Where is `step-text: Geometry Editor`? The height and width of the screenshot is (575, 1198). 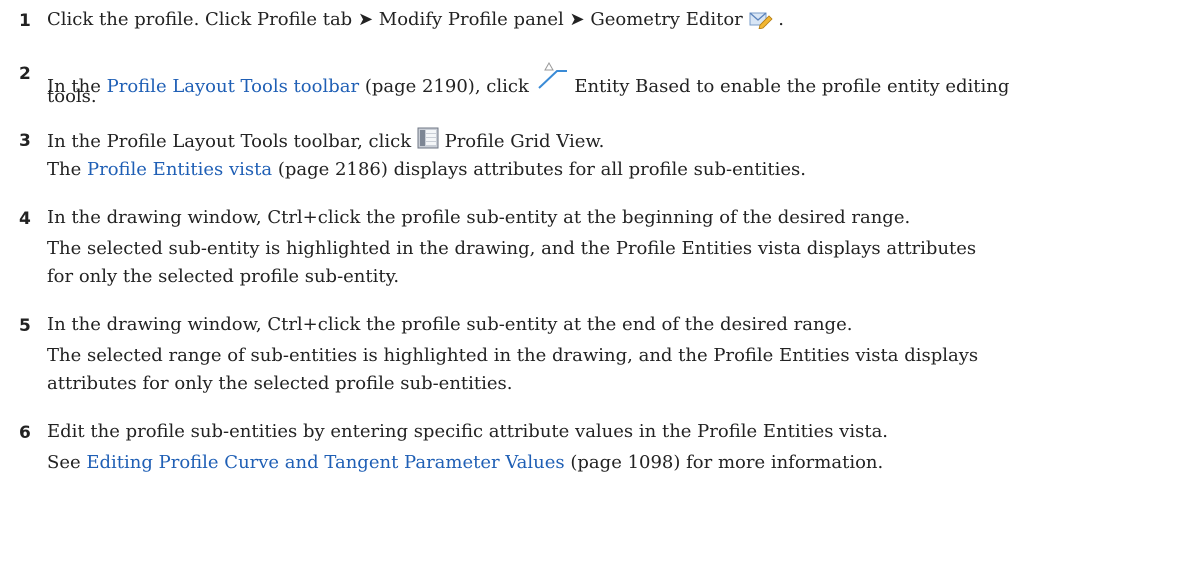 step-text: Geometry Editor is located at coordinates (666, 19).